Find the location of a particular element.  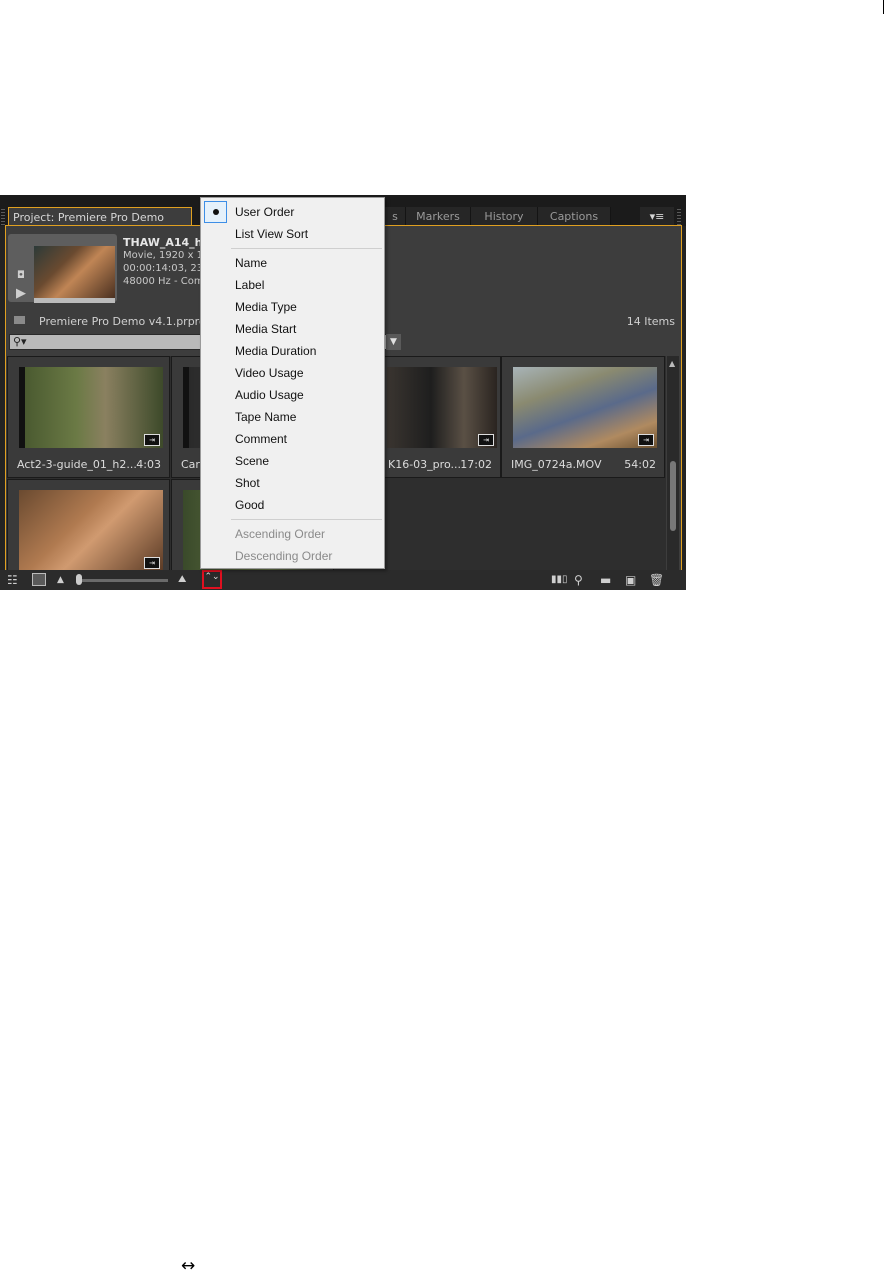

menu-item-media-duration: Media Duration is located at coordinates (275, 351).